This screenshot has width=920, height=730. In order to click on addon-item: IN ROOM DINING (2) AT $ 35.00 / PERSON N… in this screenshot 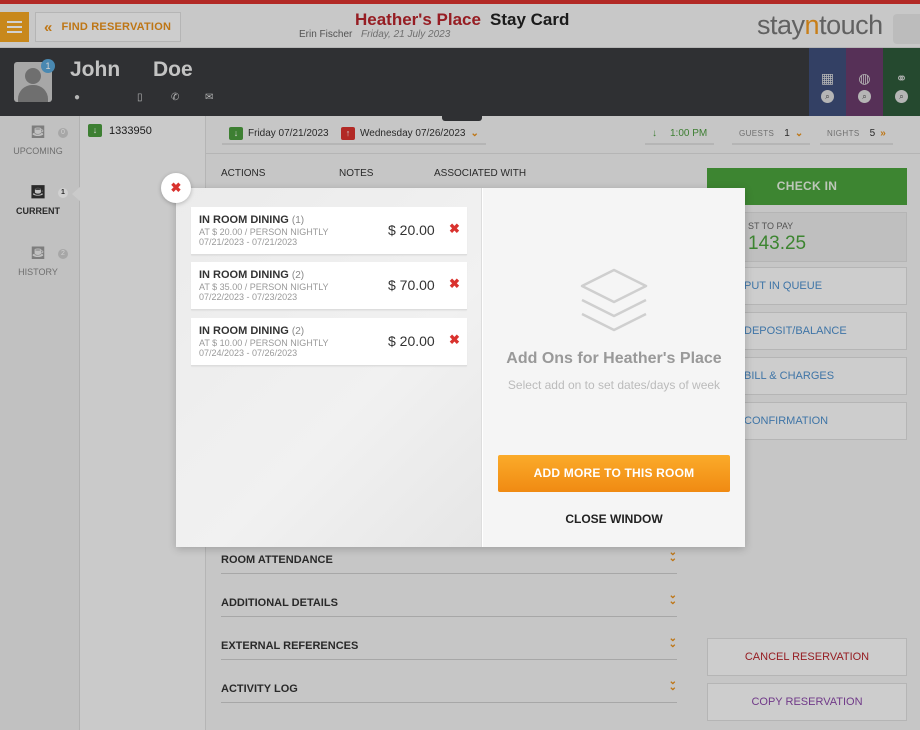, I will do `click(329, 286)`.